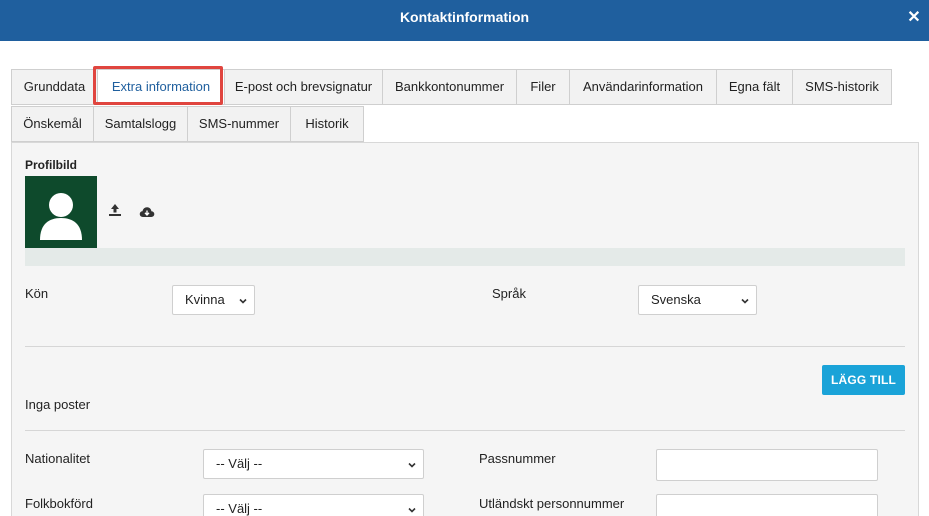  Describe the element at coordinates (676, 299) in the screenshot. I see `language-select-value: Svenska` at that location.